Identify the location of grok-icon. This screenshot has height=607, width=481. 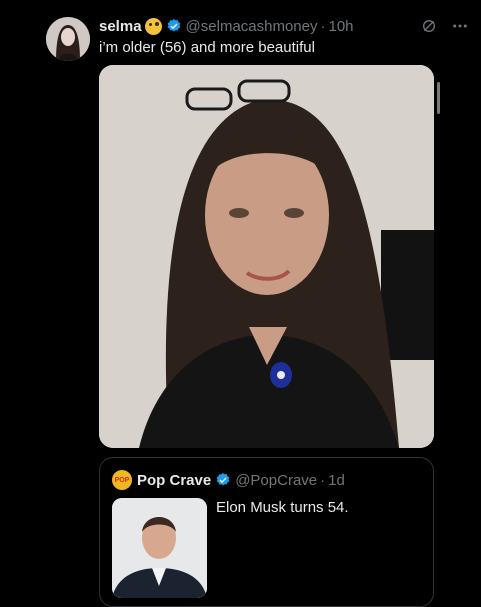
(429, 26).